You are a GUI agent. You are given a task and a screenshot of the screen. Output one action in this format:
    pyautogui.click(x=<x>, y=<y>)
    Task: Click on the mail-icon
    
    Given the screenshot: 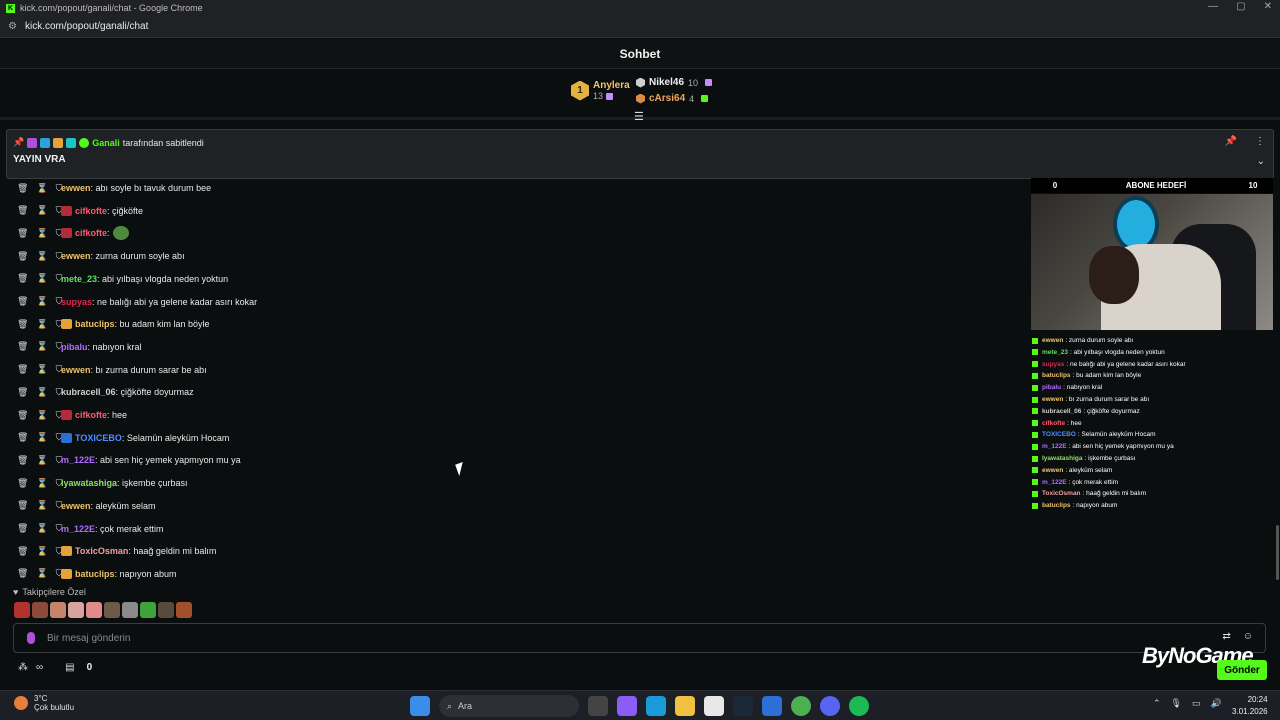 What is the action you would take?
    pyautogui.click(x=772, y=706)
    